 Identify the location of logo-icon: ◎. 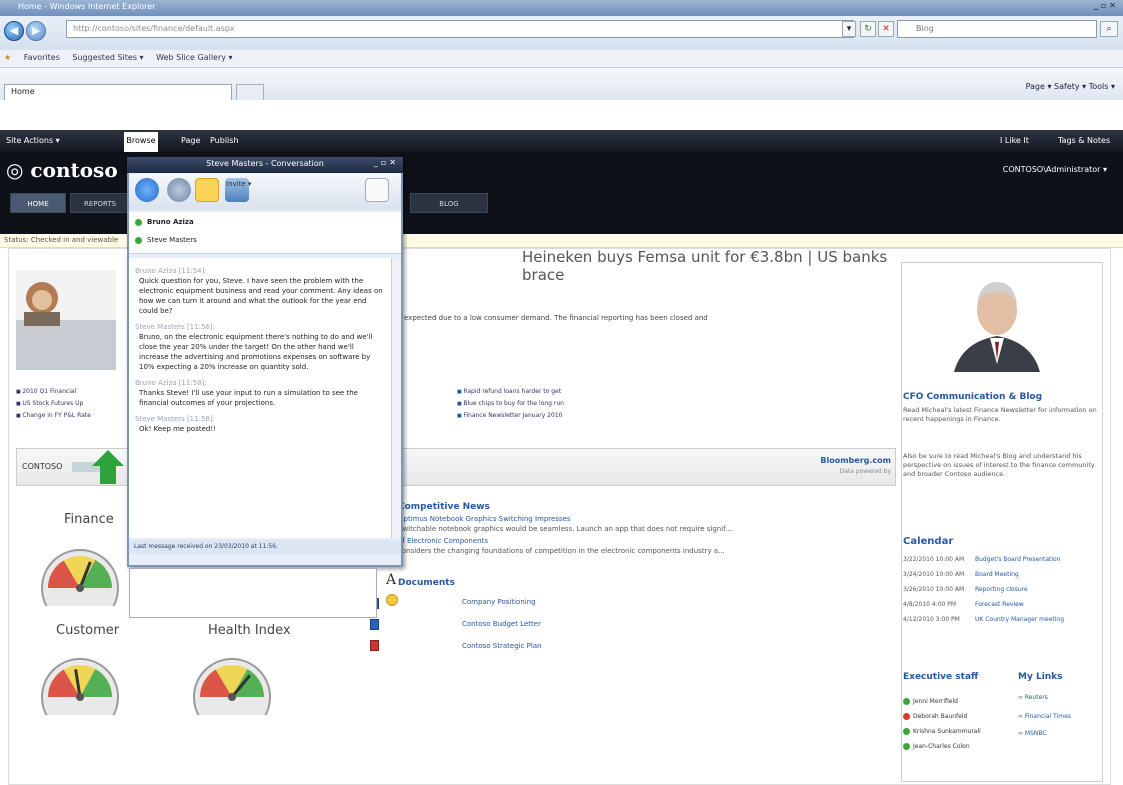
(18, 170).